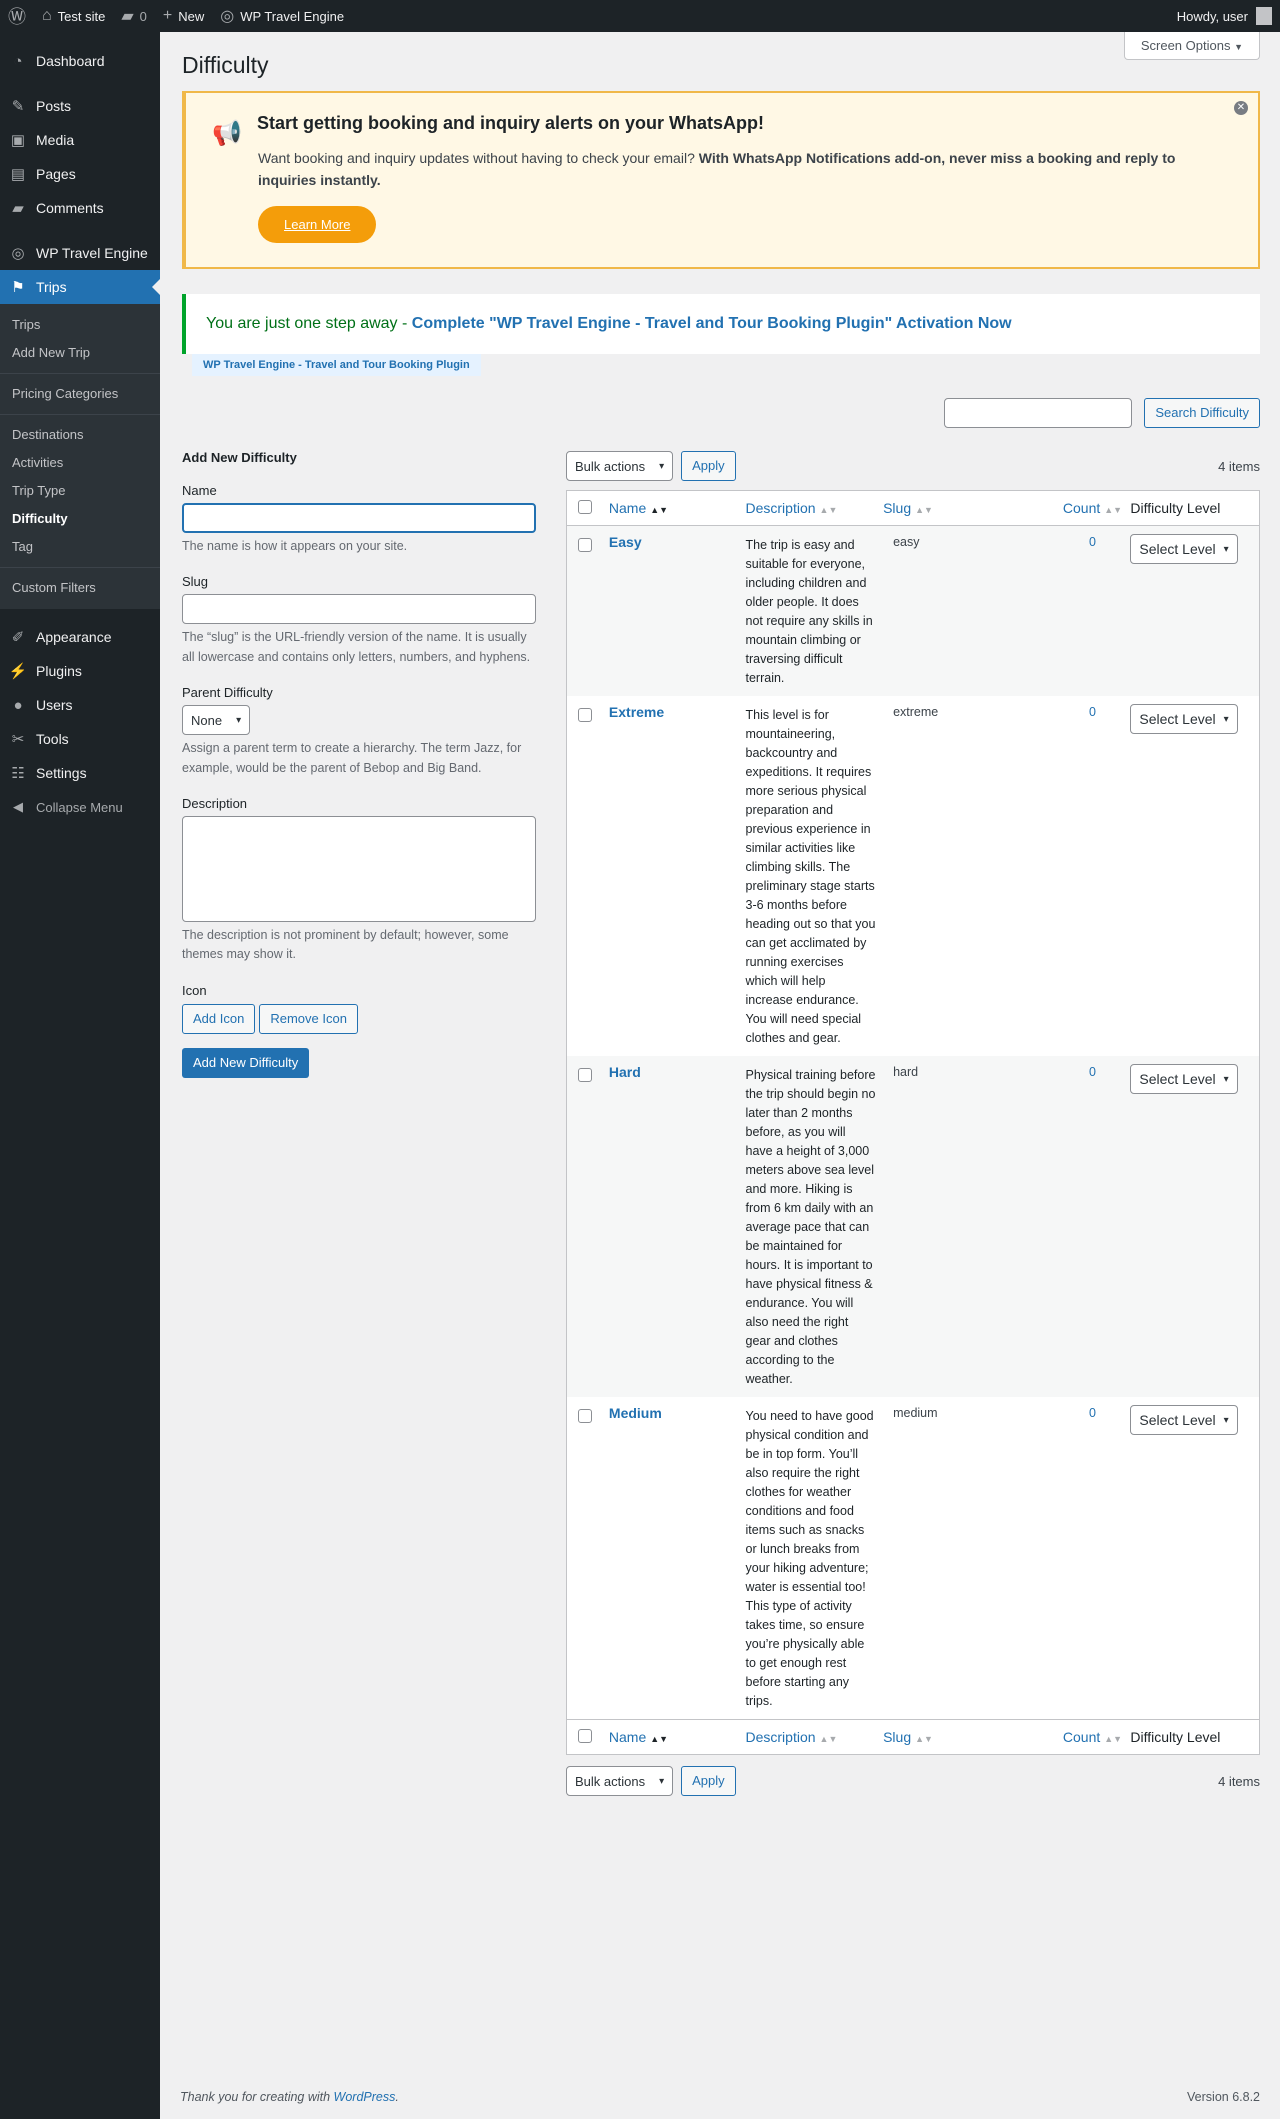  What do you see at coordinates (227, 16) in the screenshot?
I see `travel-engine-icon: ◎` at bounding box center [227, 16].